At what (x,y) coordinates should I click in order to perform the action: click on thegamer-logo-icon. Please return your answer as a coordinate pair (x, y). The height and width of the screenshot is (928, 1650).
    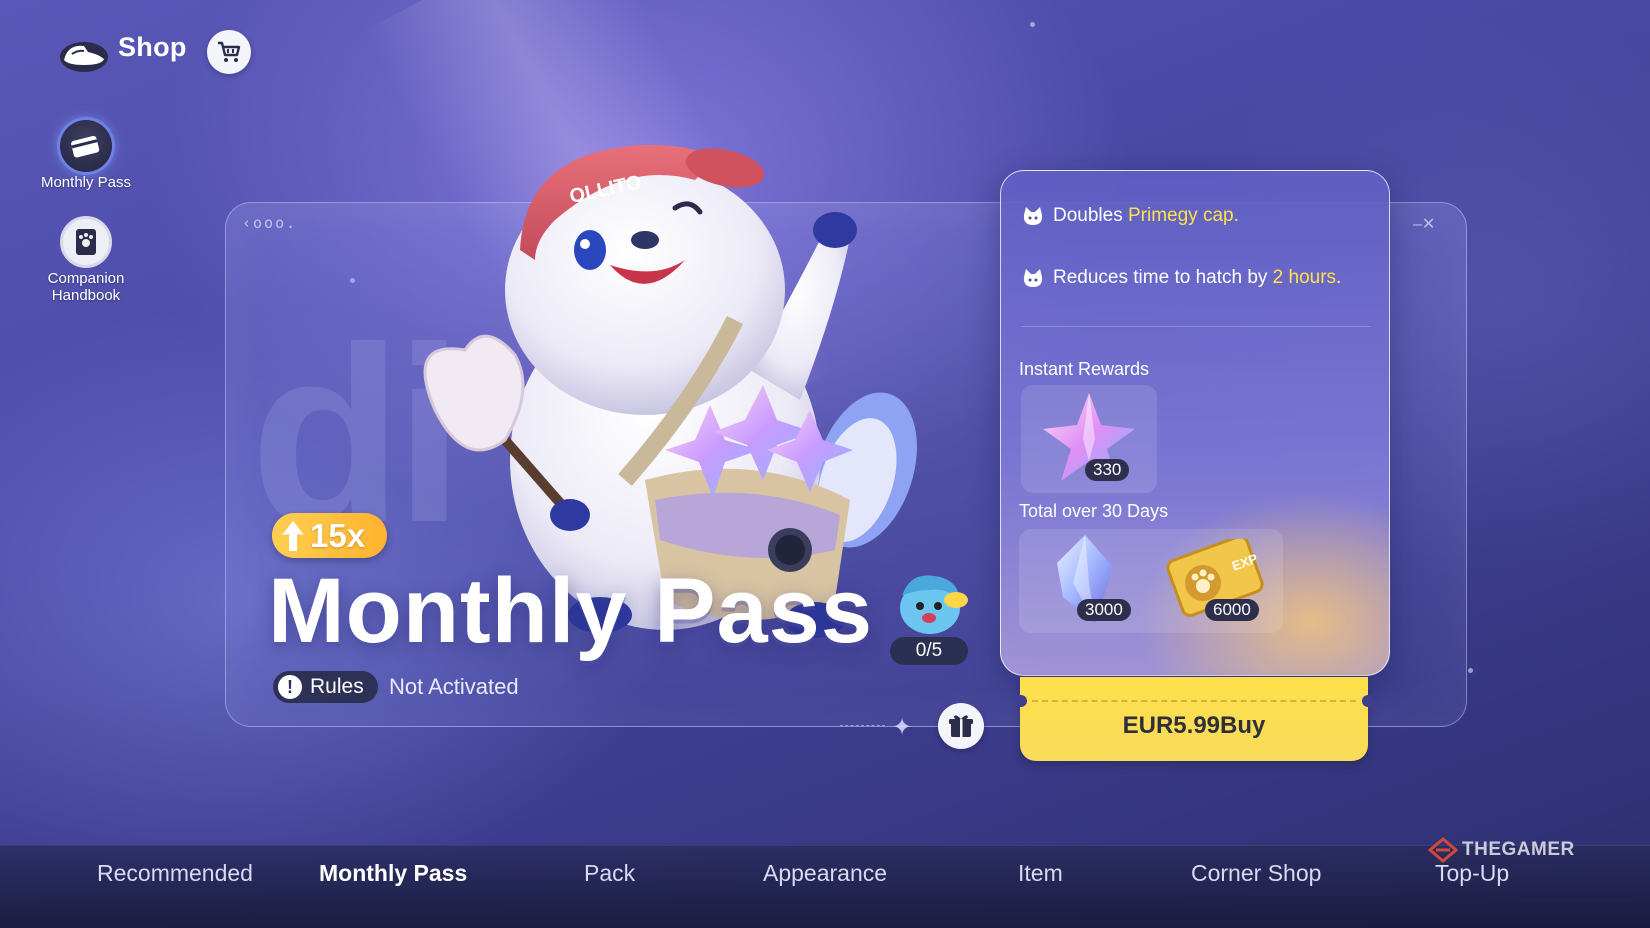
    Looking at the image, I should click on (1443, 850).